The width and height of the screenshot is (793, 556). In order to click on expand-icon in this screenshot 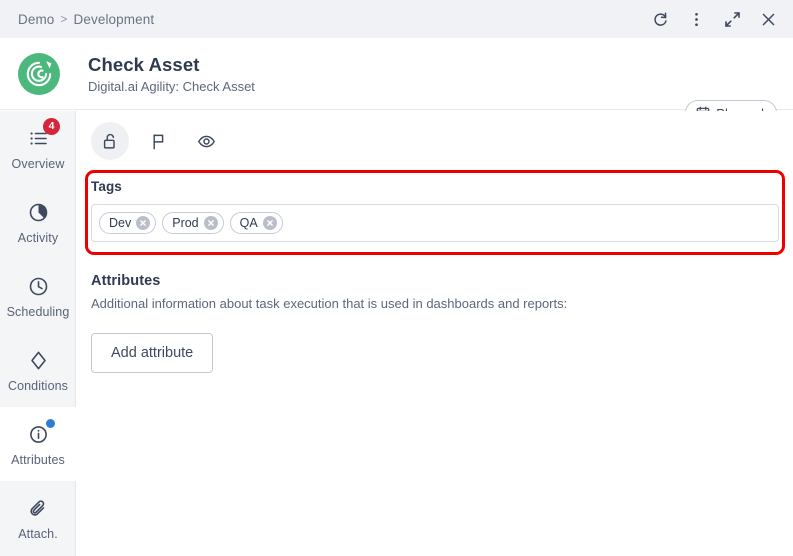, I will do `click(732, 19)`.